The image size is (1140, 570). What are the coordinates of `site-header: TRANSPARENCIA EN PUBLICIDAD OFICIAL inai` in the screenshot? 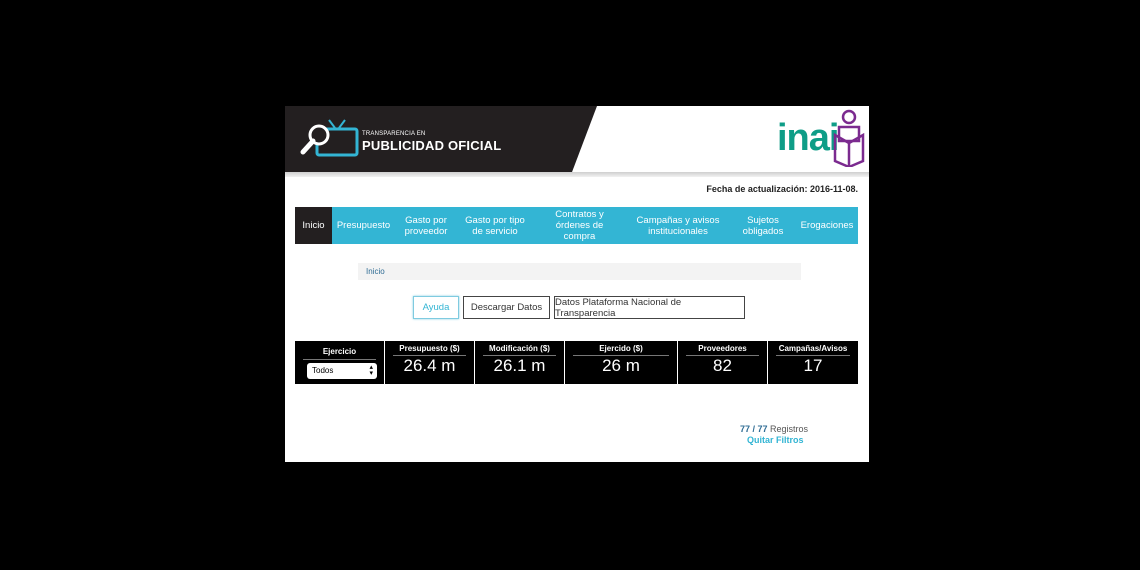 It's located at (577, 139).